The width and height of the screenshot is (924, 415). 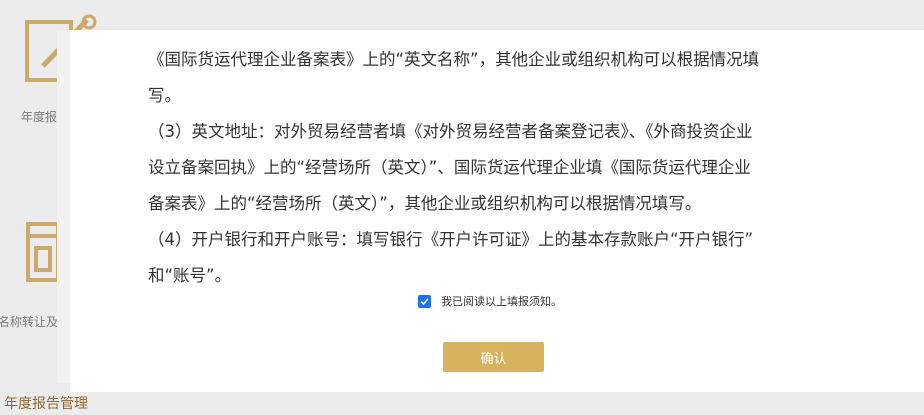 I want to click on notice-line: 和“账号”。, so click(x=190, y=275).